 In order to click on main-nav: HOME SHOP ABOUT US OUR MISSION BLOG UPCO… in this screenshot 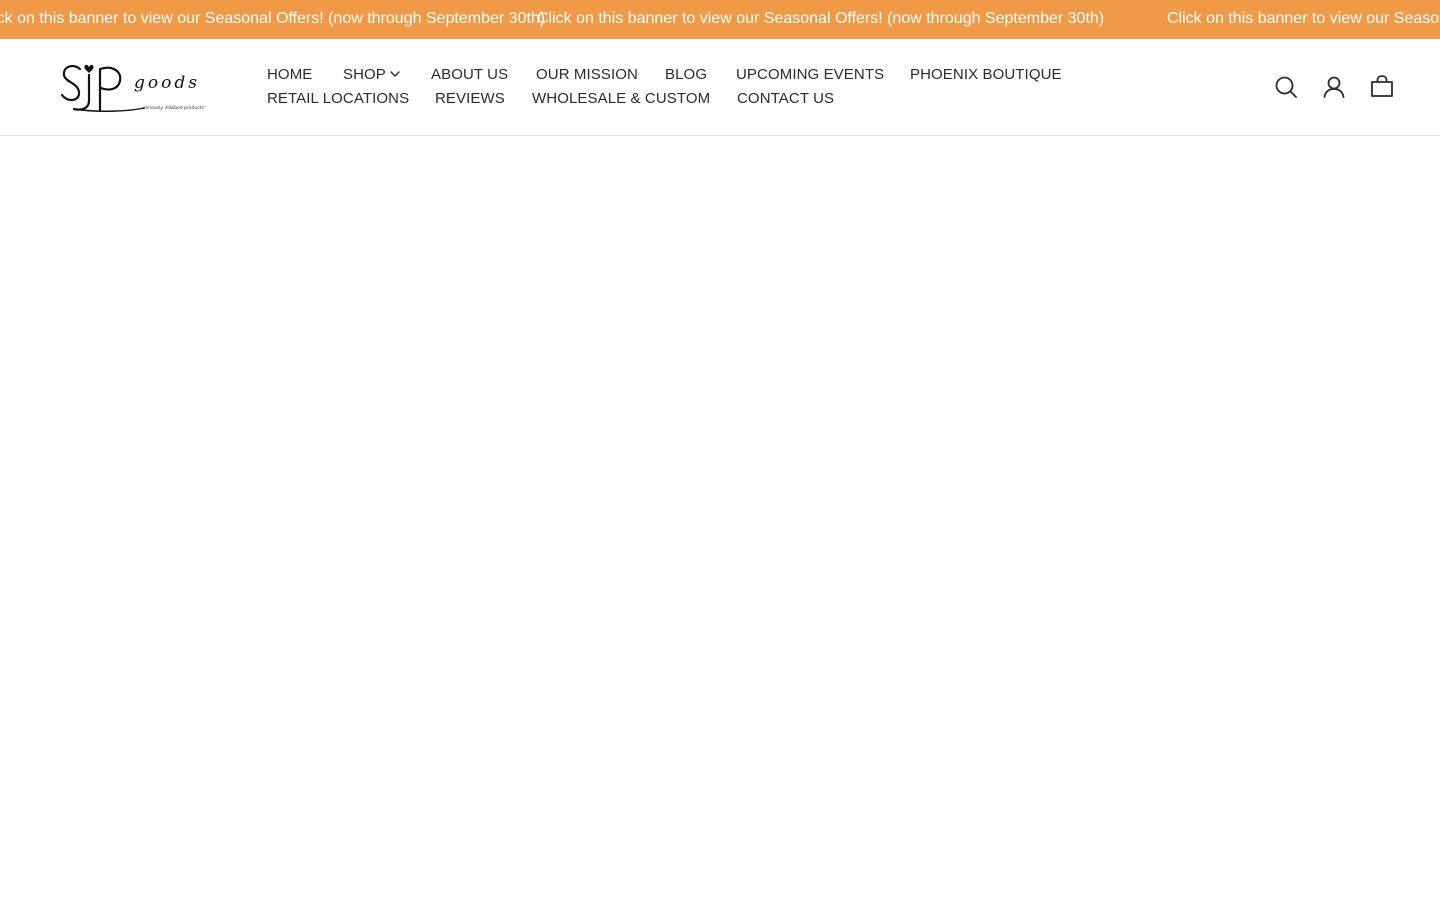, I will do `click(677, 87)`.